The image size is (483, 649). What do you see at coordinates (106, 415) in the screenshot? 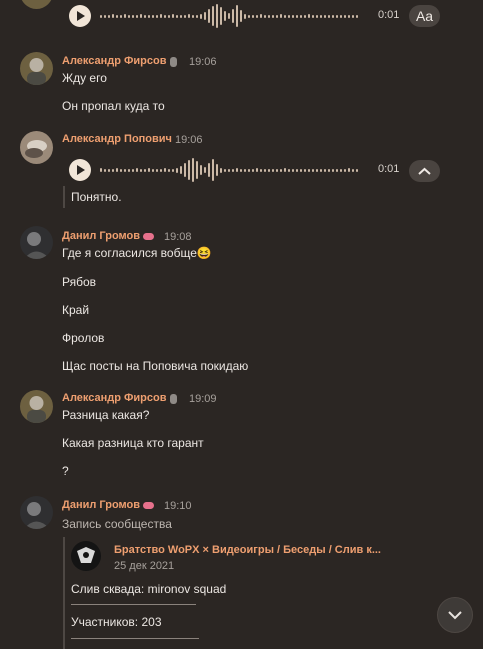
I see `message-text: Разница какая?` at bounding box center [106, 415].